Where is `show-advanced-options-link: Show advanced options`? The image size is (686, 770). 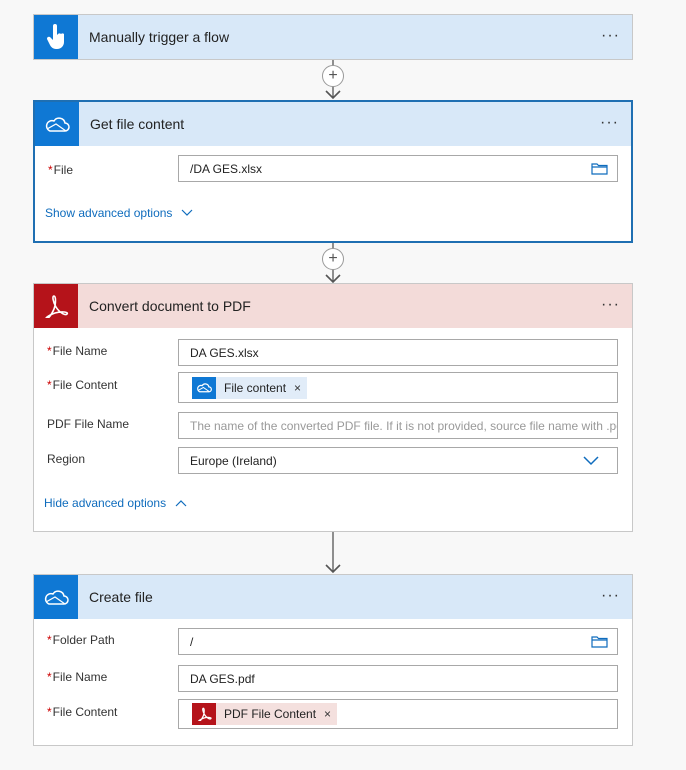 show-advanced-options-link: Show advanced options is located at coordinates (119, 213).